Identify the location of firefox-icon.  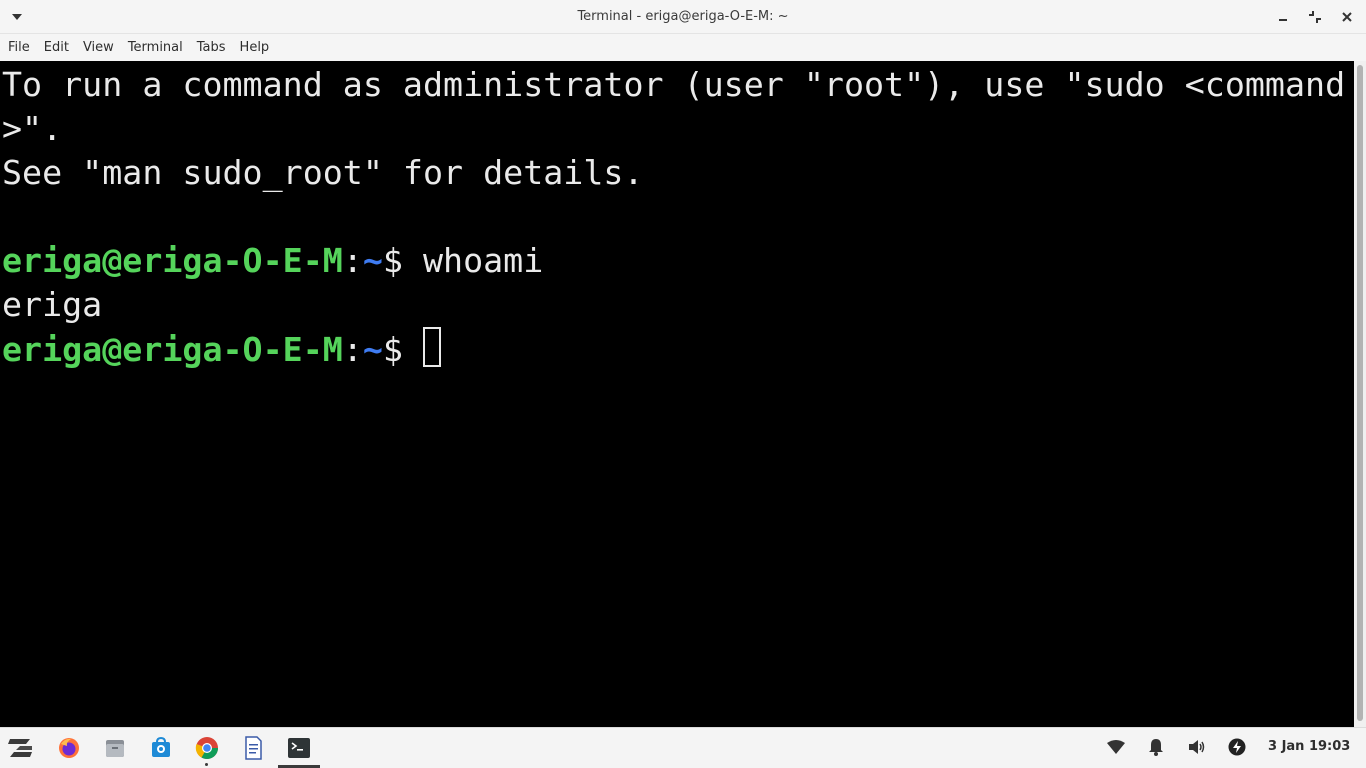
(69, 748).